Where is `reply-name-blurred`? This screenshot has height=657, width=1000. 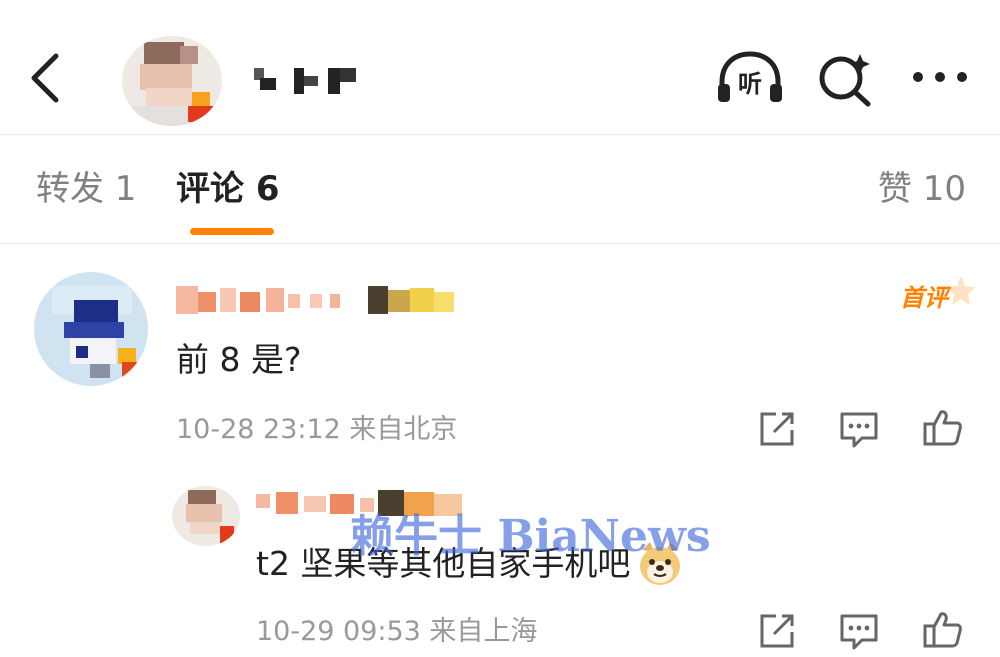
reply-name-blurred is located at coordinates (361, 503).